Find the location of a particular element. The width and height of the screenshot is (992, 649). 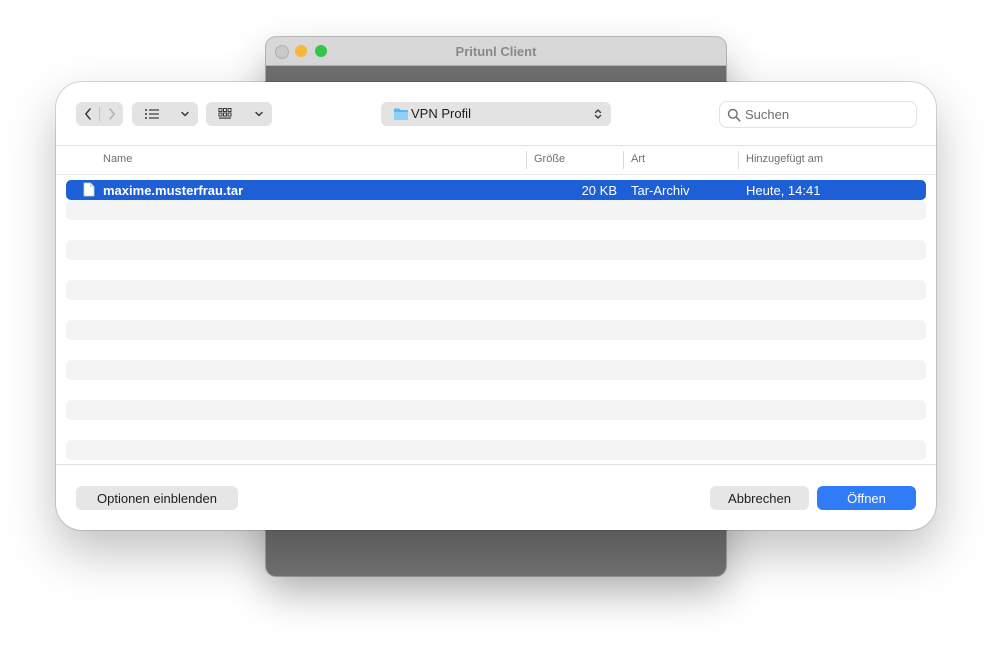

document-icon is located at coordinates (89, 189).